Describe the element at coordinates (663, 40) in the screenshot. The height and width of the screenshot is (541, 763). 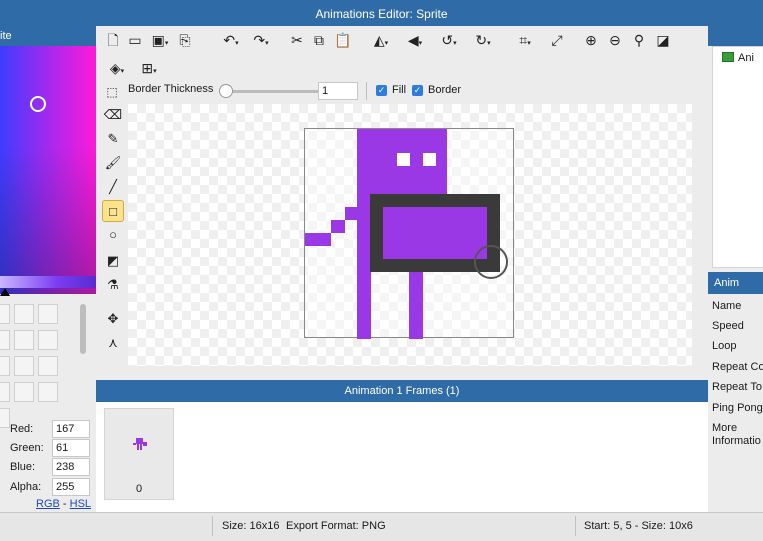
I see `invert-icon: ◪` at that location.